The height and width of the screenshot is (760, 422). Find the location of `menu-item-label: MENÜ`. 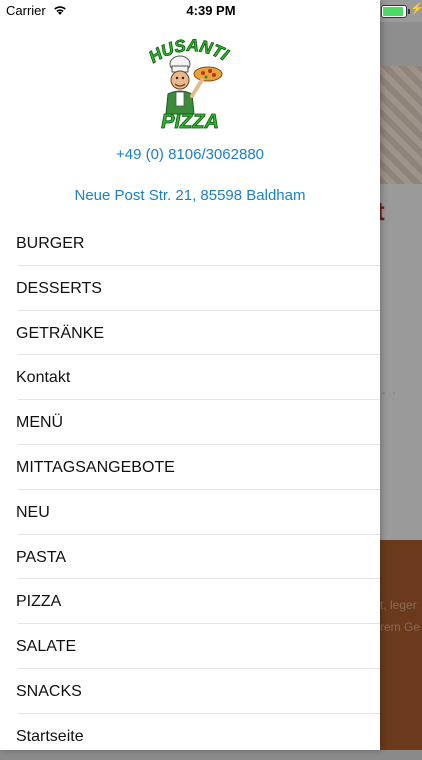

menu-item-label: MENÜ is located at coordinates (40, 423).